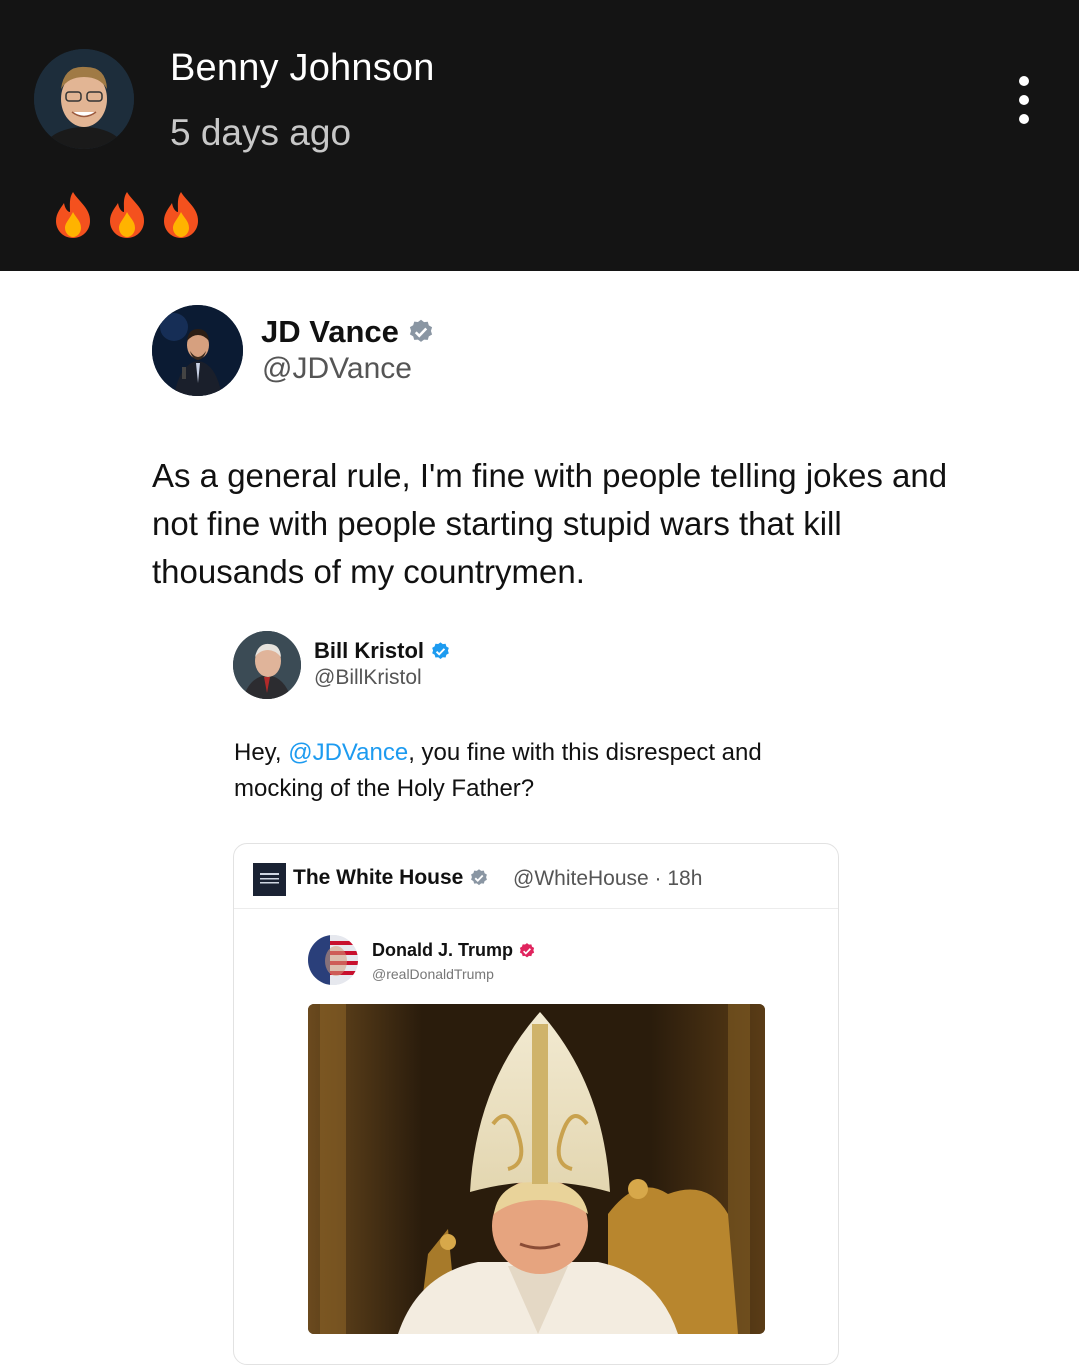 The image size is (1079, 1365). Describe the element at coordinates (368, 677) in the screenshot. I see `quoted-author-handle: @BillKristol` at that location.